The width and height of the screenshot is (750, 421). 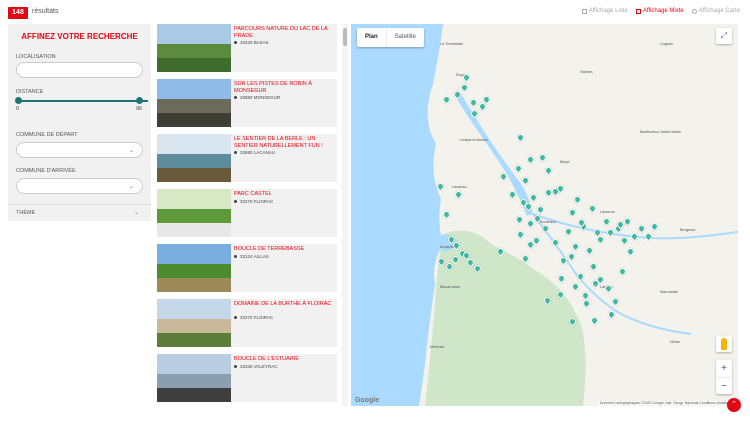 What do you see at coordinates (548, 222) in the screenshot?
I see `map-place-label: Bordeaux` at bounding box center [548, 222].